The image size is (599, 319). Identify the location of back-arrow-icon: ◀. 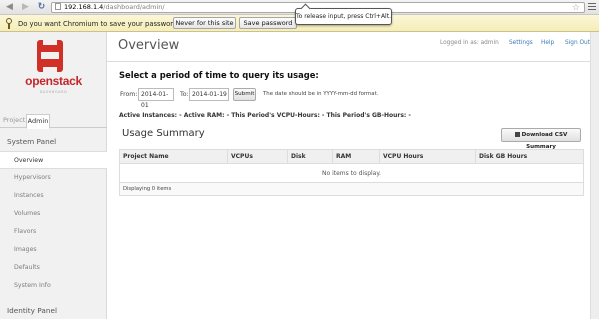
(9, 7).